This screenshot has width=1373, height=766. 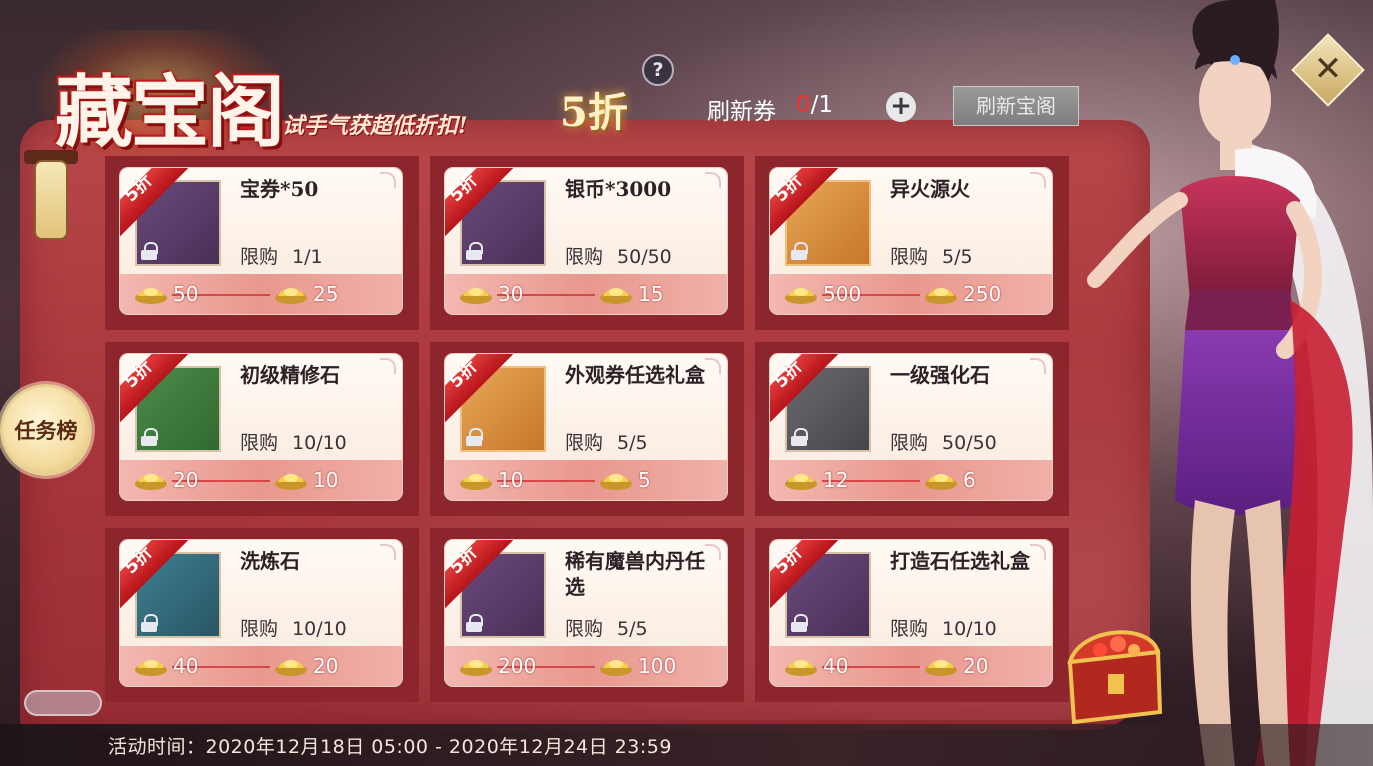 I want to click on original-price: 12, so click(x=836, y=480).